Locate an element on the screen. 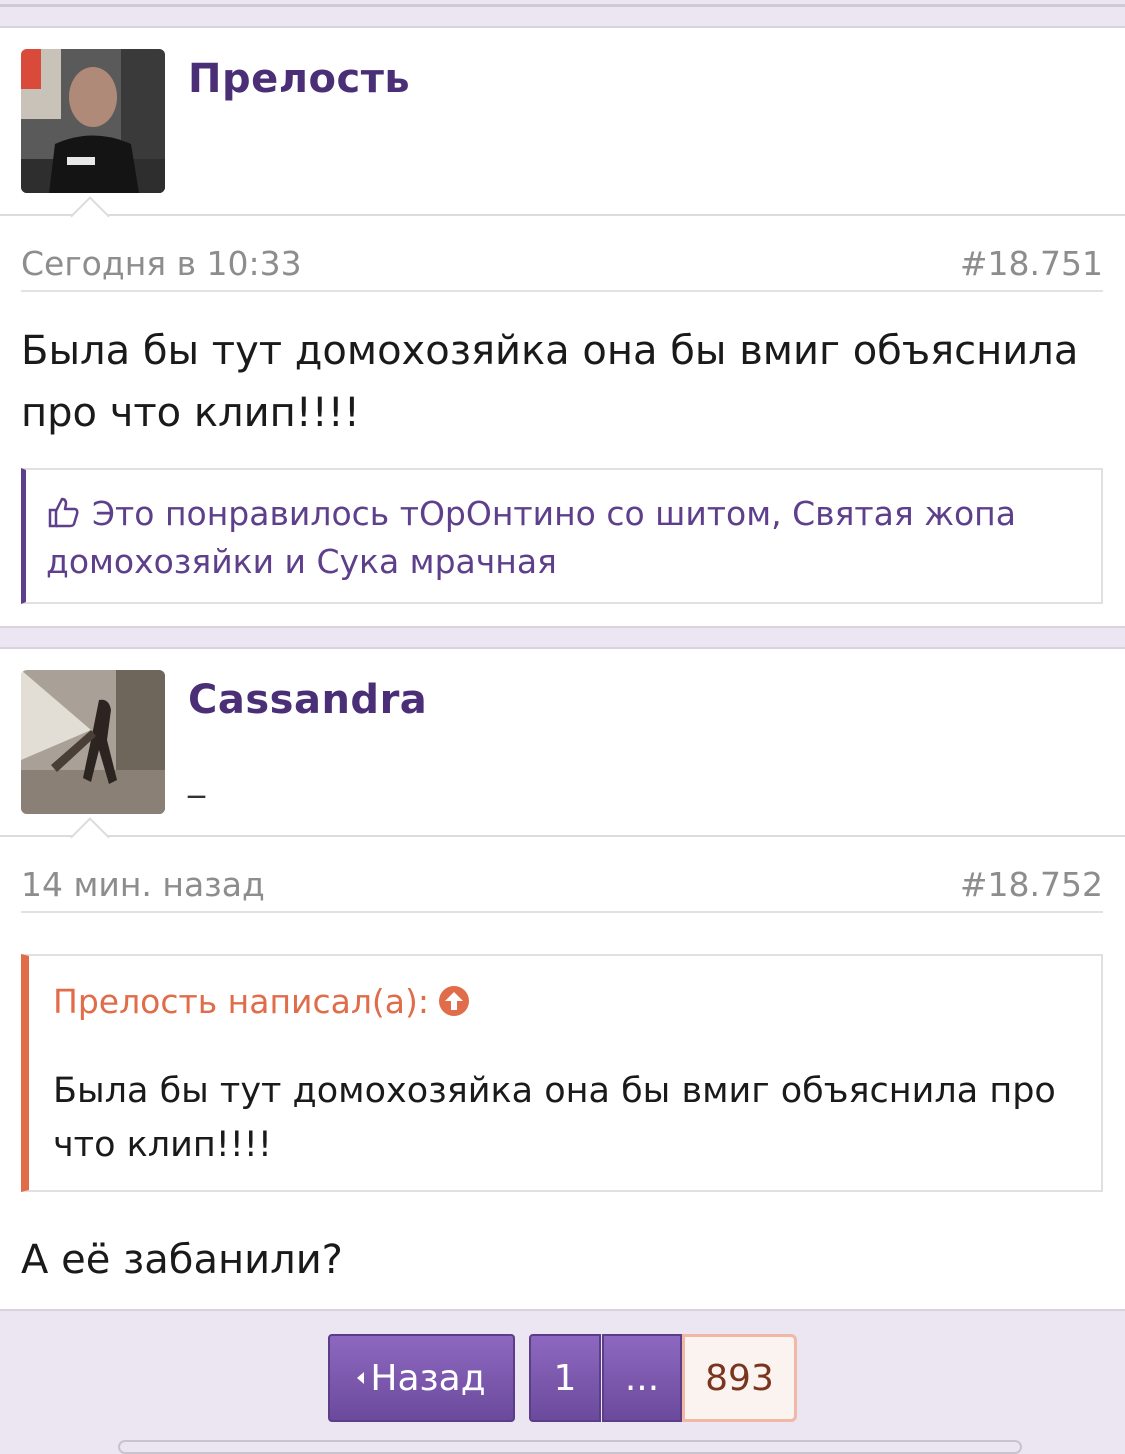 This screenshot has width=1125, height=1454. post-date: Сегодня в 10:33 is located at coordinates (161, 263).